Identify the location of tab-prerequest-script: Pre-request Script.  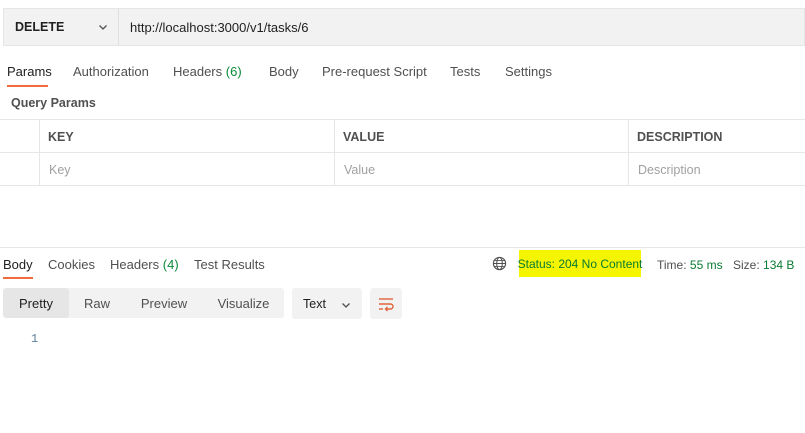
(374, 71).